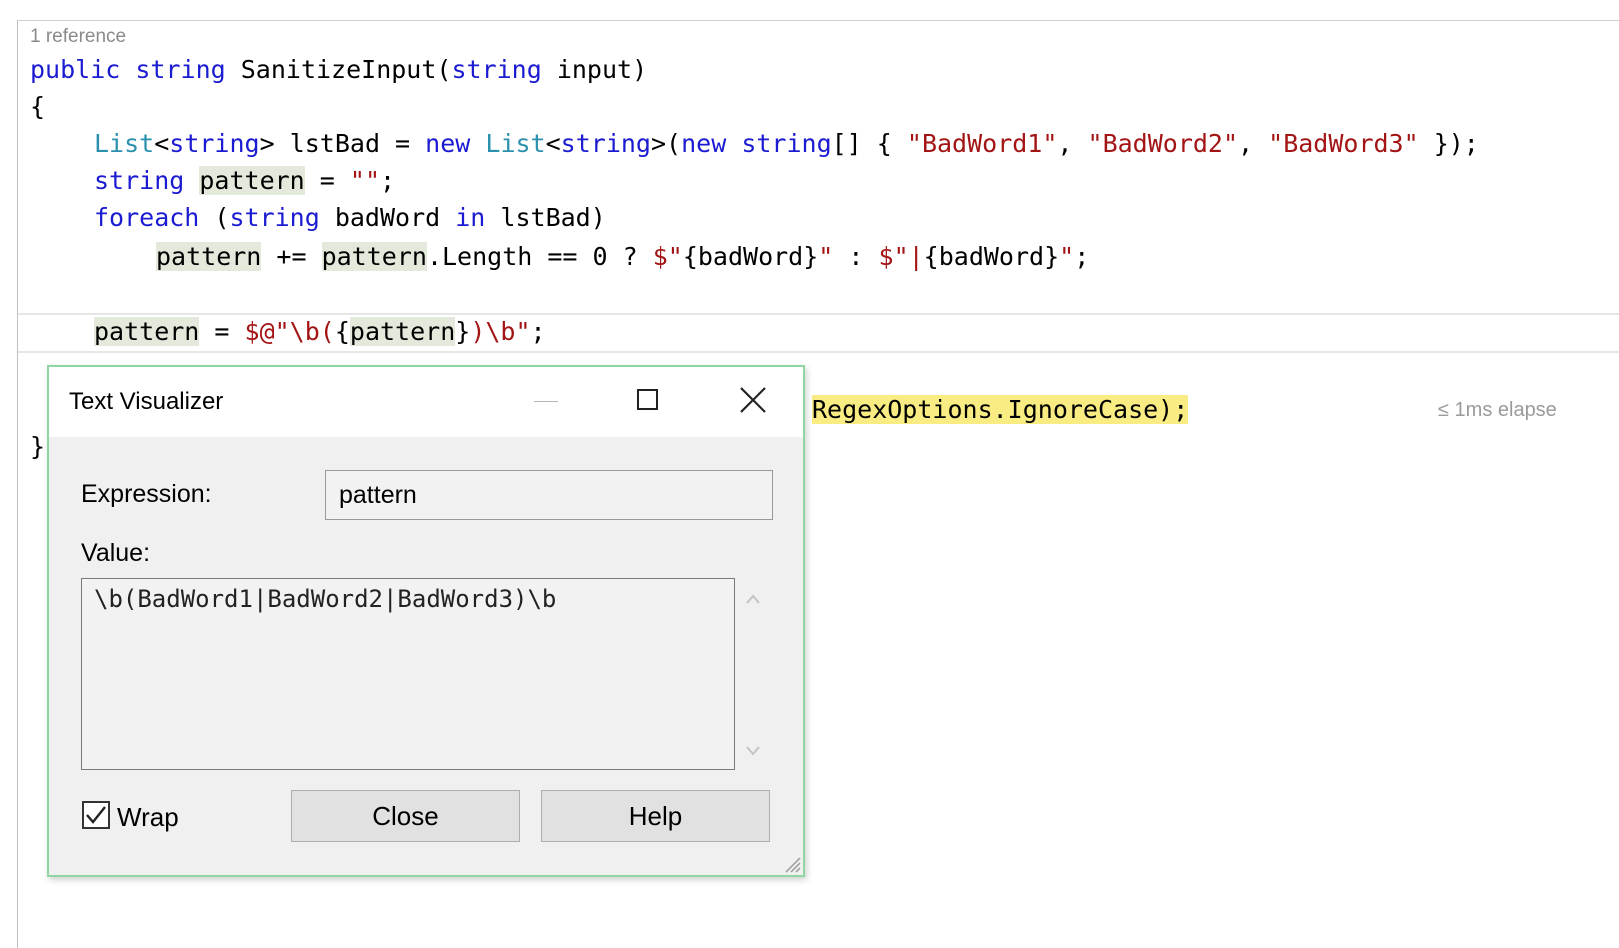 This screenshot has height=948, width=1619. Describe the element at coordinates (666, 143) in the screenshot. I see `punct: >(` at that location.